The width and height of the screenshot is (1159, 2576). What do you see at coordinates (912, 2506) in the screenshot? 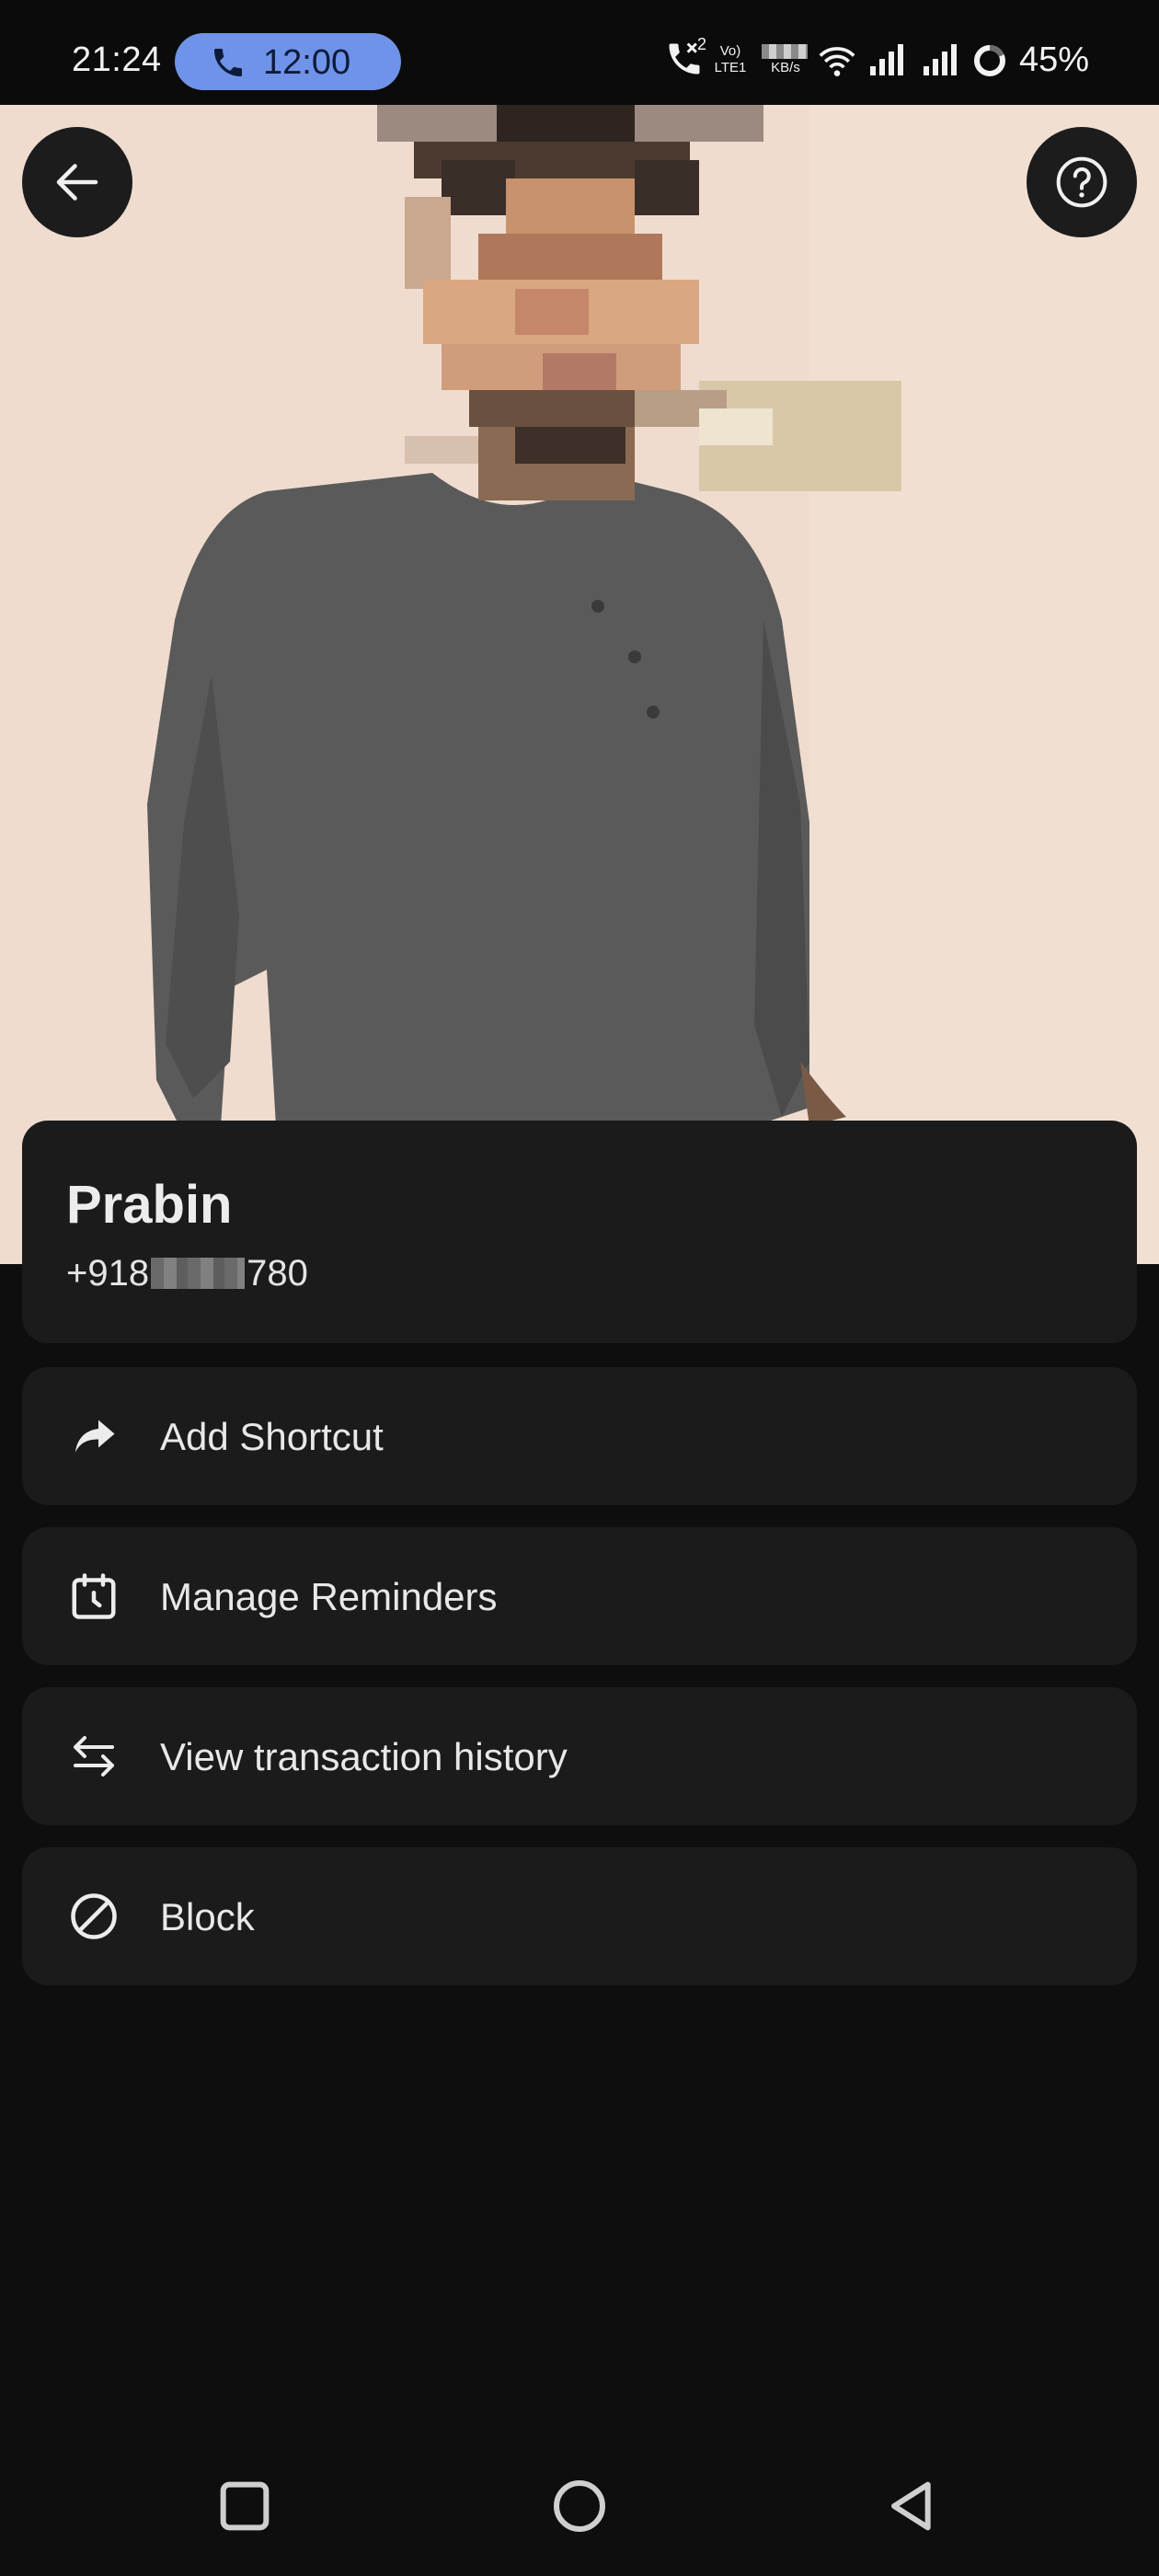
I see `back-nav-button` at bounding box center [912, 2506].